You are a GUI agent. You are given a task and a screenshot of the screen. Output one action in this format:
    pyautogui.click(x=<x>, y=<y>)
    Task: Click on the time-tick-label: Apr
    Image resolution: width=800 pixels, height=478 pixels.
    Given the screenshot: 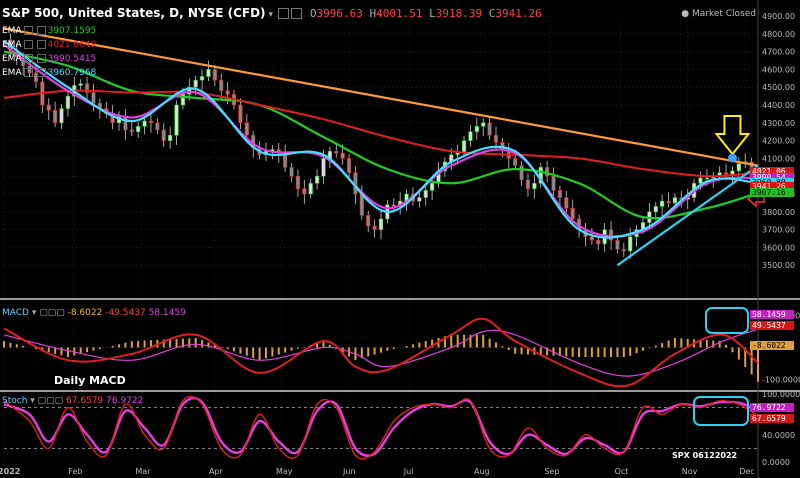 What is the action you would take?
    pyautogui.click(x=216, y=471)
    